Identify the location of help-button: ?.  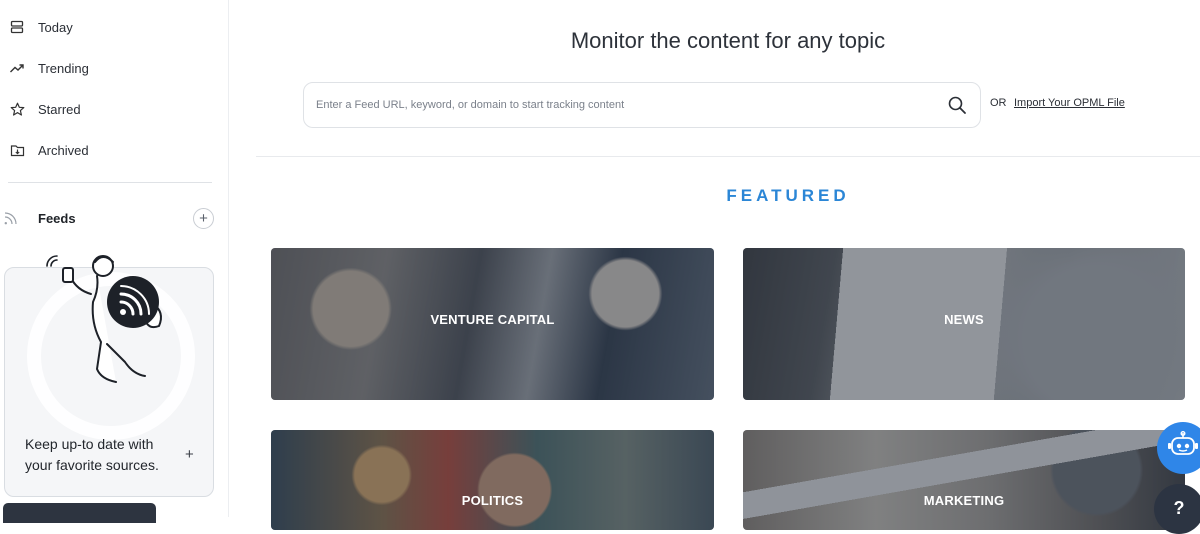
(1177, 509).